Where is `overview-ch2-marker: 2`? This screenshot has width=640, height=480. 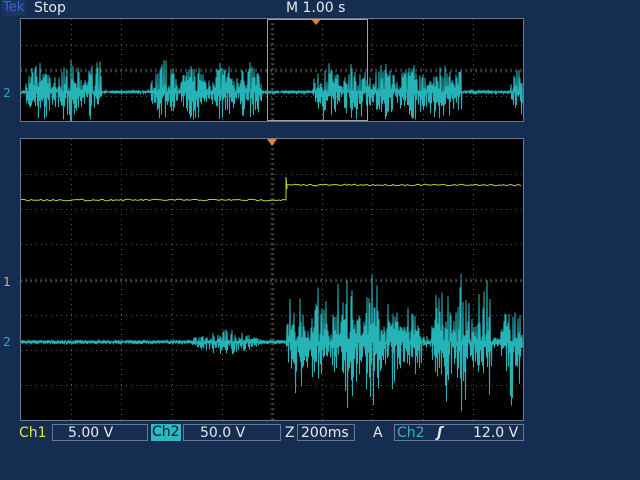
overview-ch2-marker: 2 is located at coordinates (7, 93).